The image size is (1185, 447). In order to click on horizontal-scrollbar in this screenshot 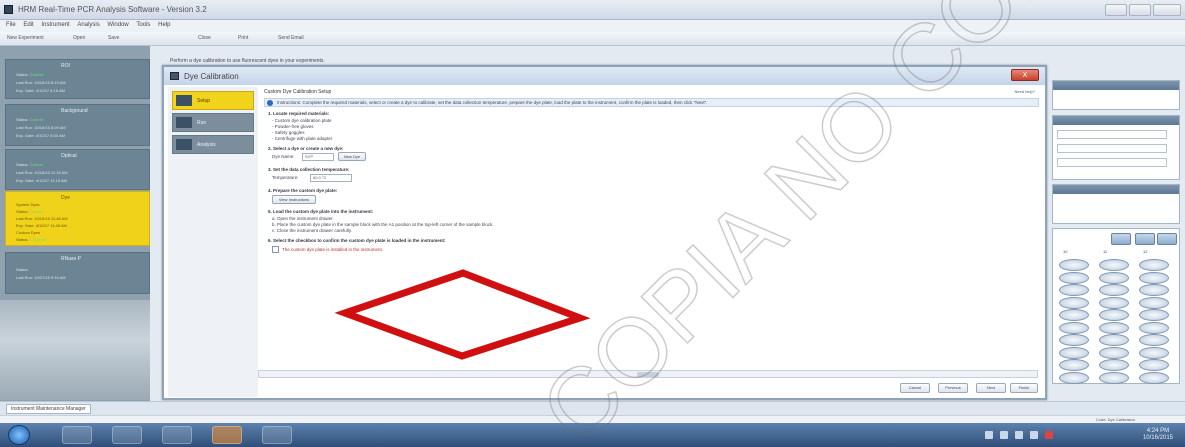, I will do `click(648, 374)`.